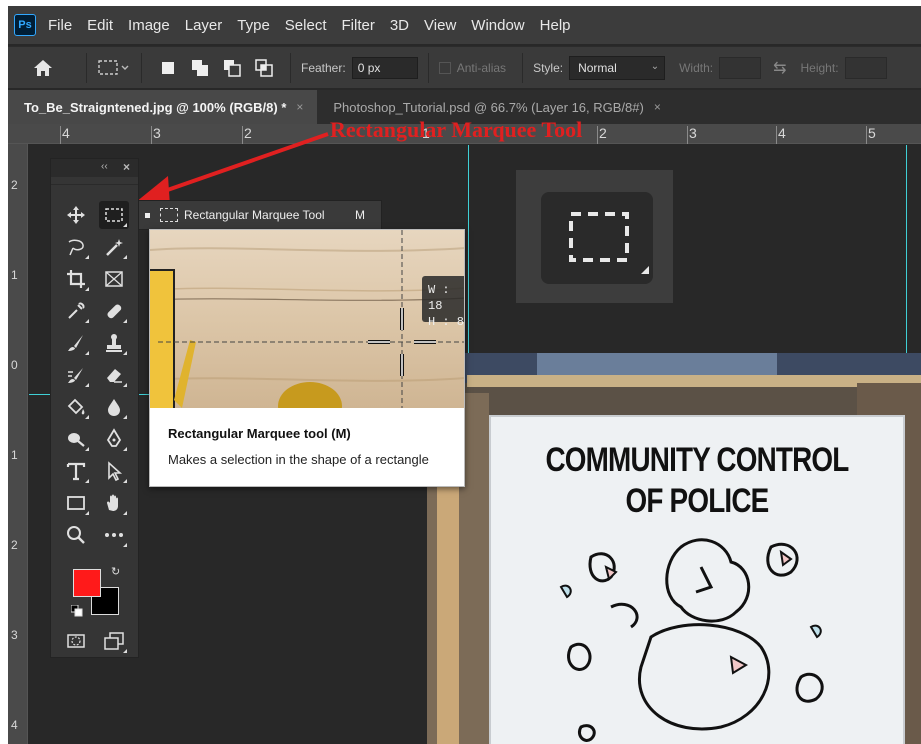  Describe the element at coordinates (264, 68) in the screenshot. I see `intersect-selection-icon` at that location.